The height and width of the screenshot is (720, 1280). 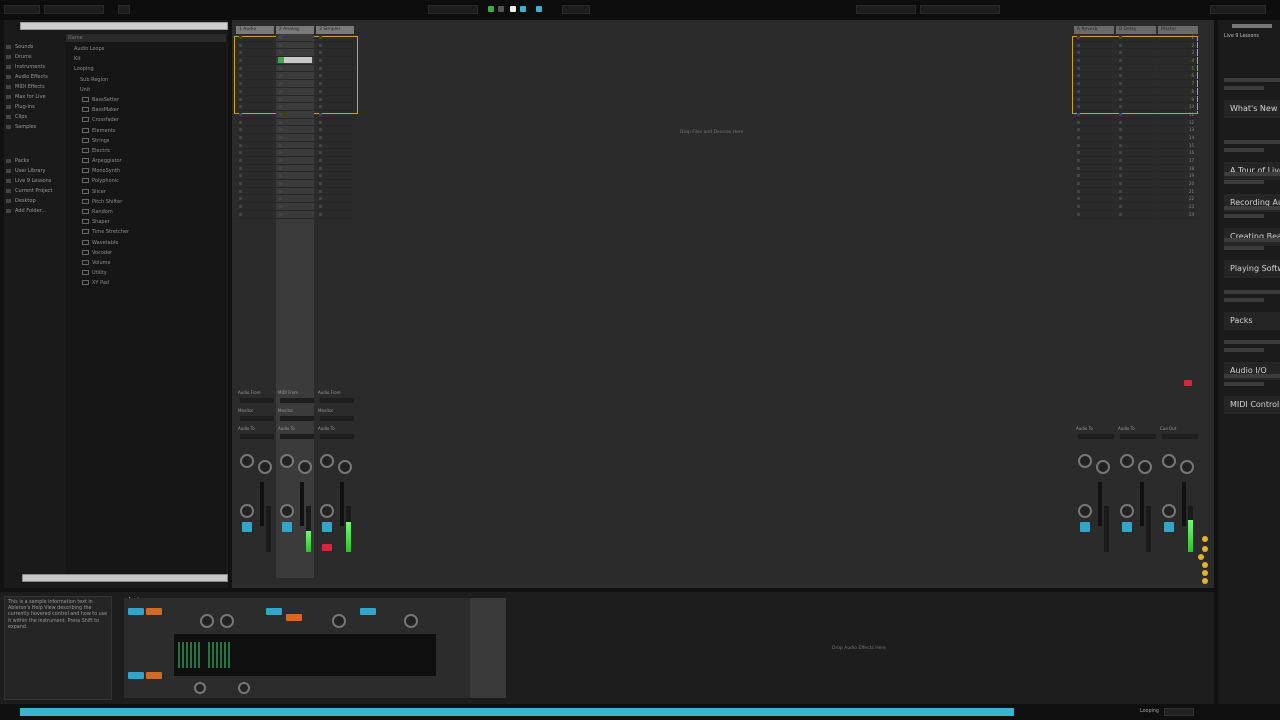 What do you see at coordinates (22, 9) in the screenshot?
I see `tempo-display` at bounding box center [22, 9].